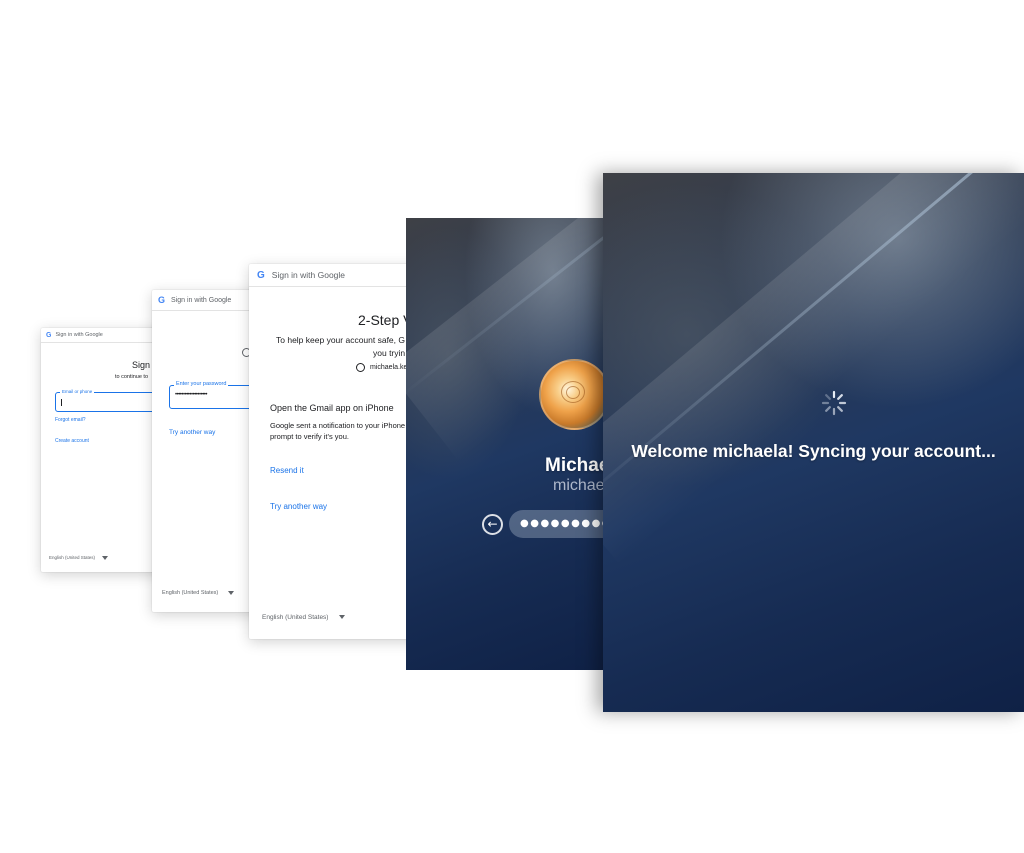 Image resolution: width=1024 pixels, height=853 pixels. Describe the element at coordinates (340, 340) in the screenshot. I see `description-line-1: To help keep your account safe, G` at that location.